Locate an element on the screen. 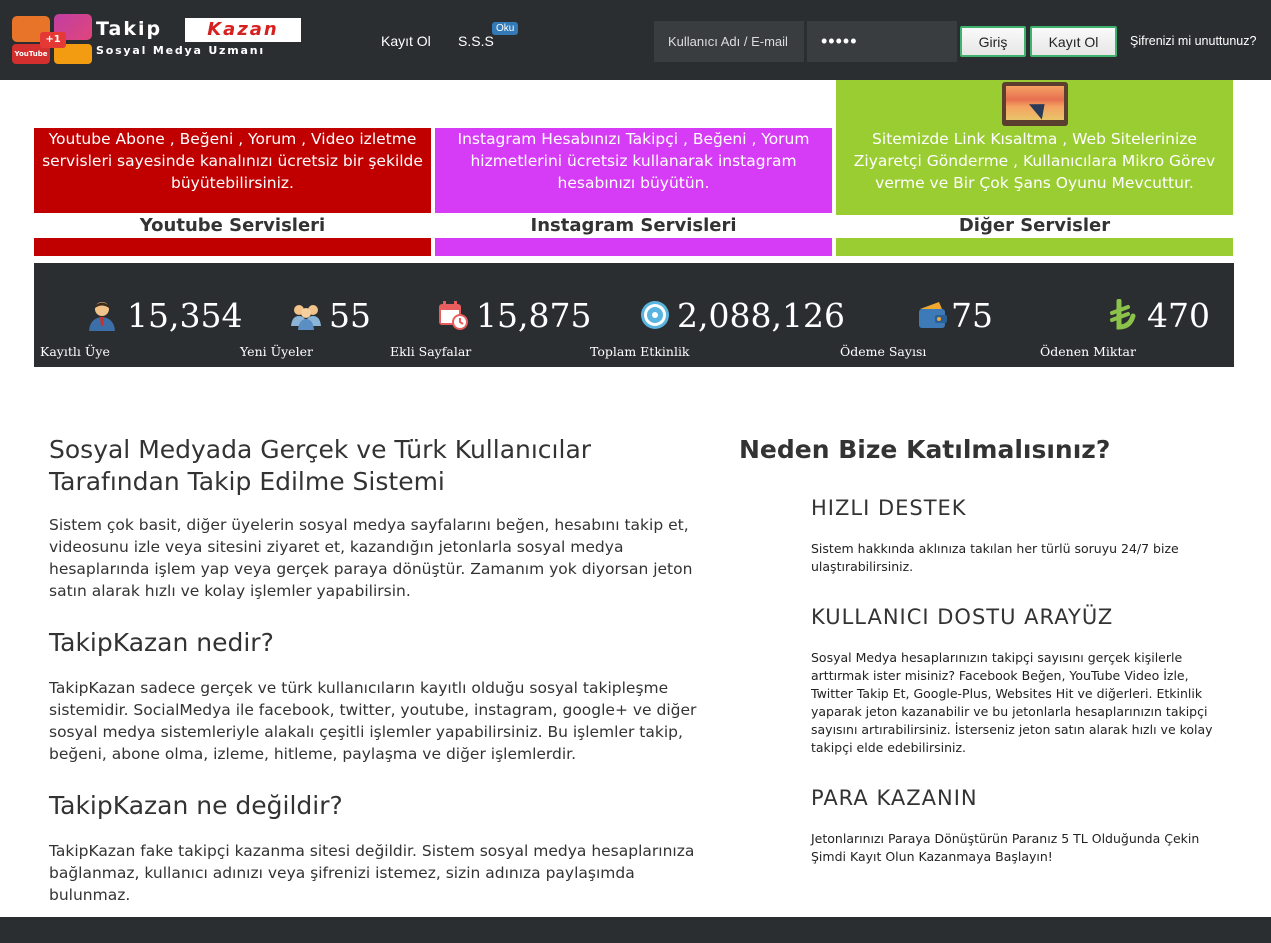 The image size is (1271, 943). lira-icon is located at coordinates (1123, 314).